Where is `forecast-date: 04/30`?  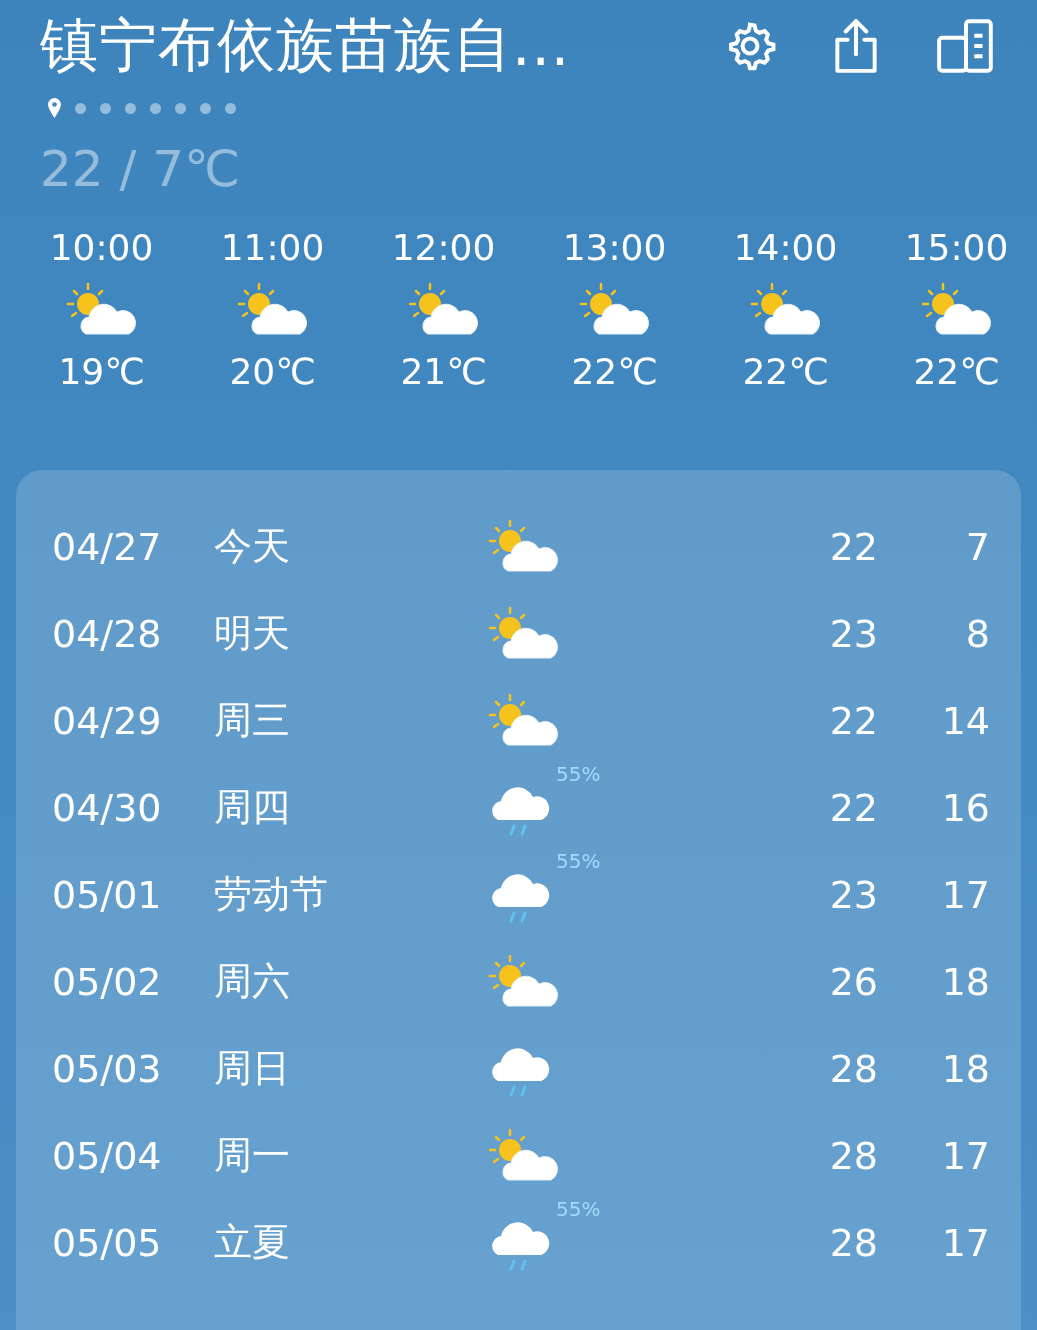 forecast-date: 04/30 is located at coordinates (107, 807).